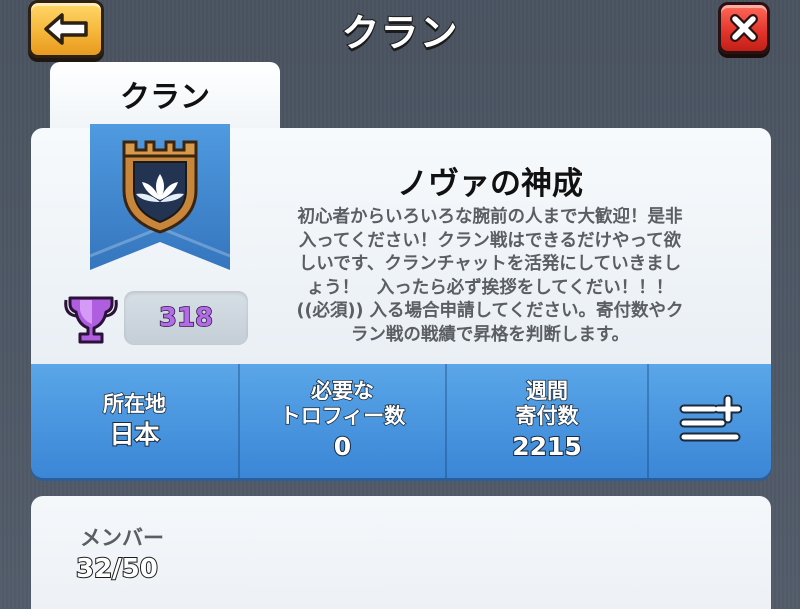 This screenshot has height=609, width=800. Describe the element at coordinates (122, 538) in the screenshot. I see `members-label: メンバー` at that location.